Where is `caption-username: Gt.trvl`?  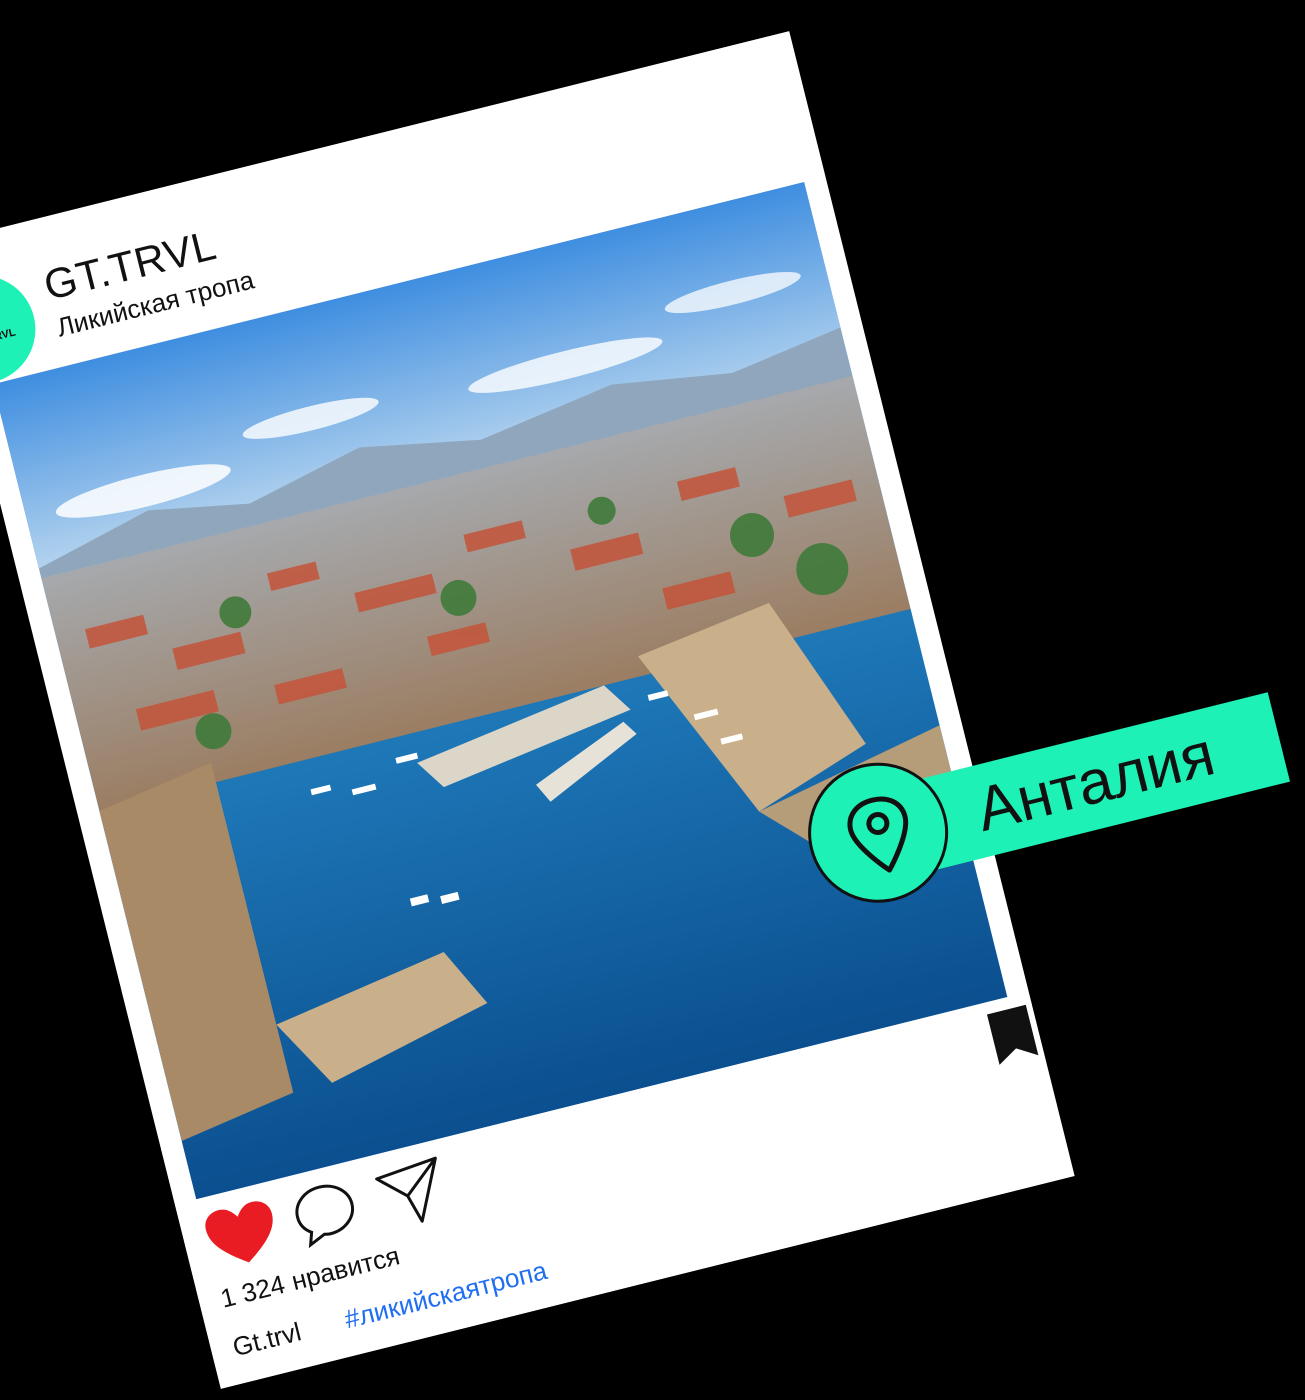 caption-username: Gt.trvl is located at coordinates (267, 1339).